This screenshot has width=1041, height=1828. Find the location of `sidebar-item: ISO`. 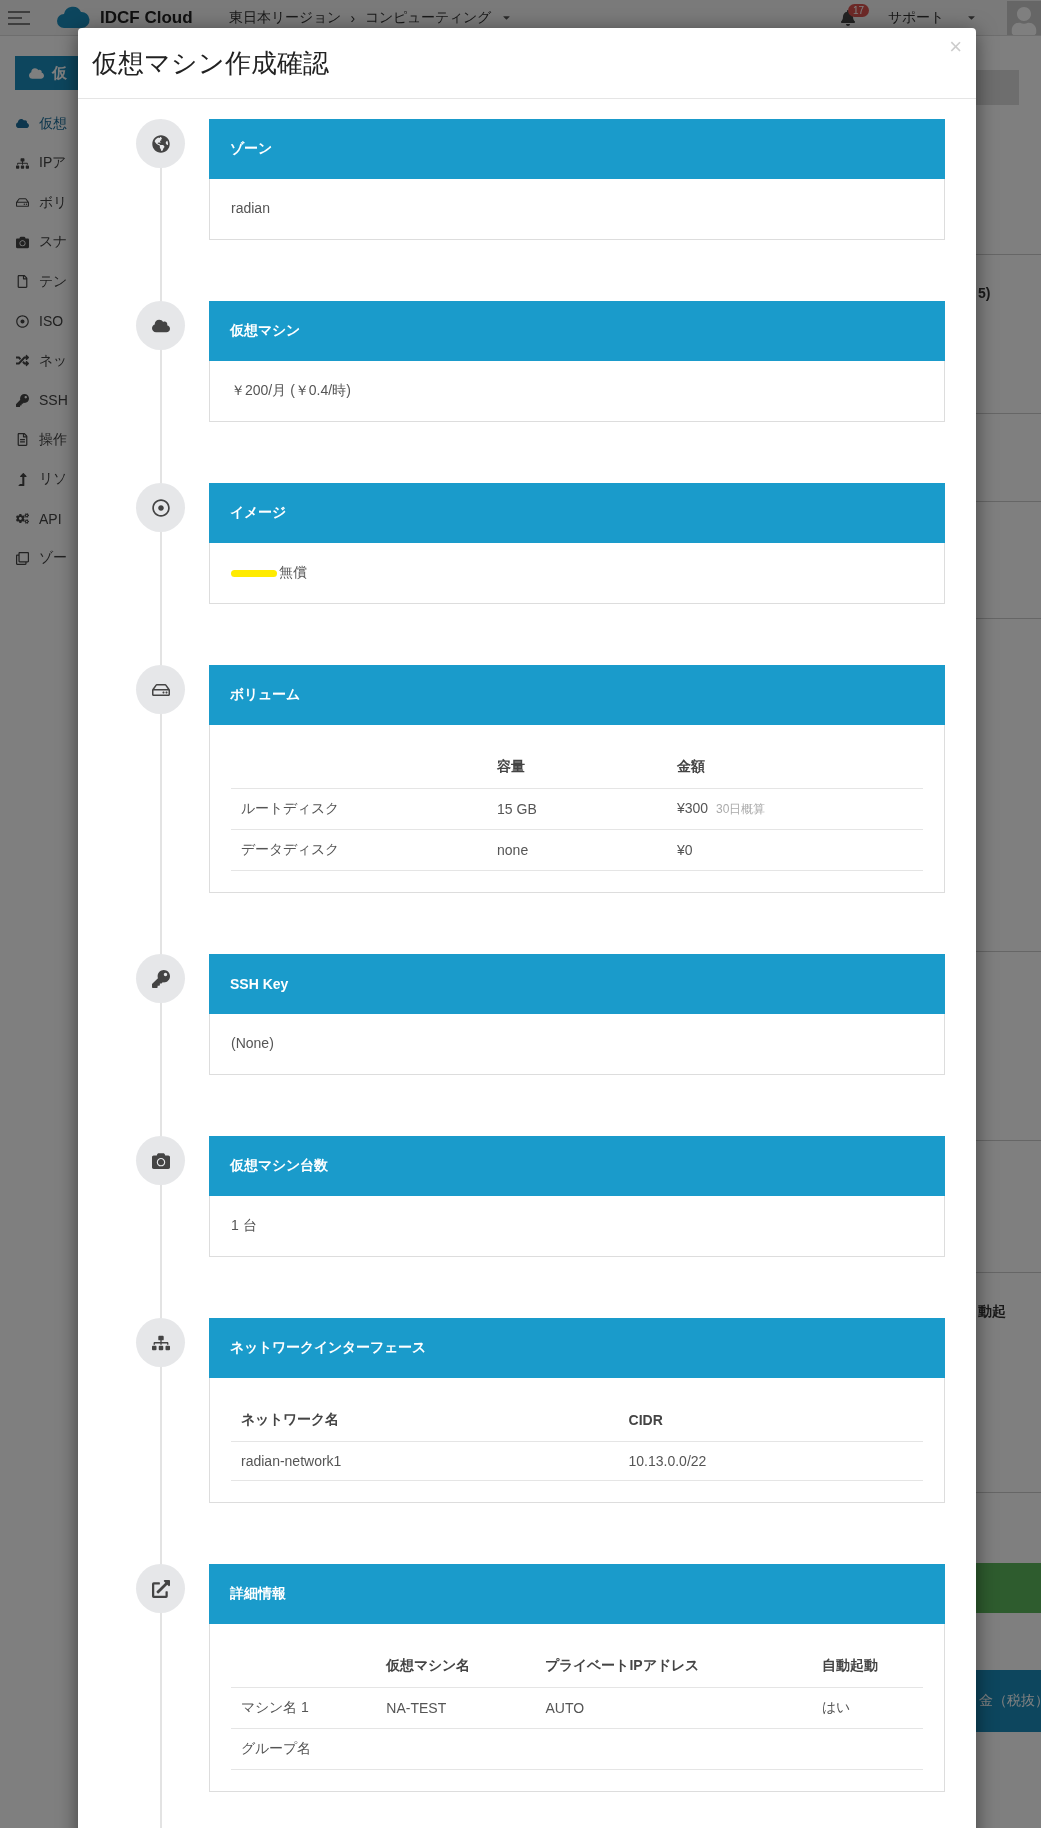

sidebar-item: ISO is located at coordinates (39, 321).